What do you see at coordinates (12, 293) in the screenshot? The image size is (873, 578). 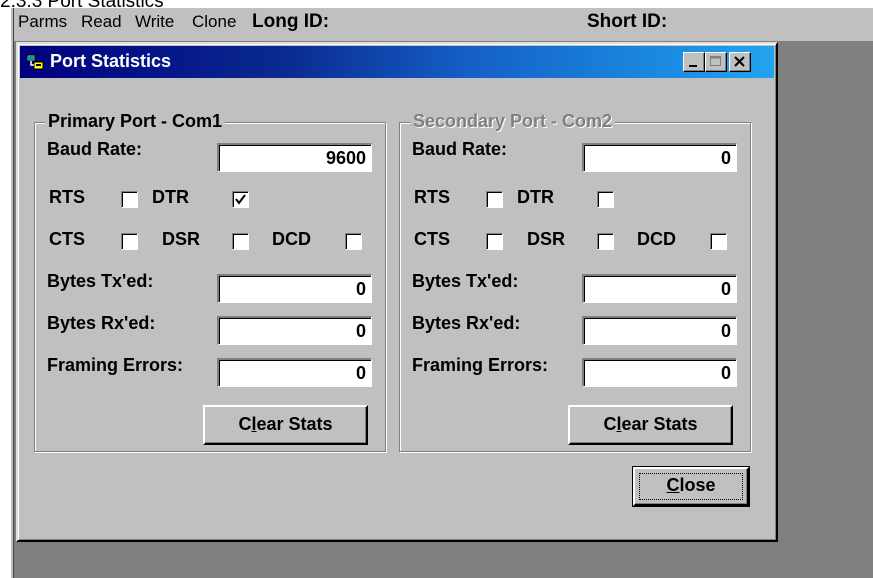 I see `app-left-border` at bounding box center [12, 293].